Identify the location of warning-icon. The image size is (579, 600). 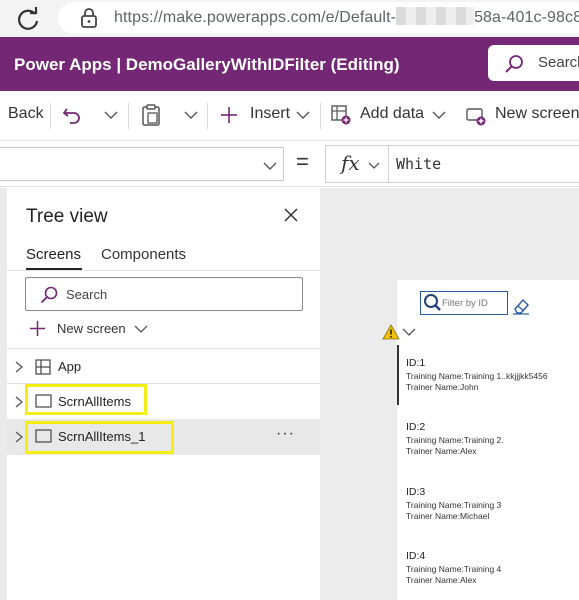
(391, 332).